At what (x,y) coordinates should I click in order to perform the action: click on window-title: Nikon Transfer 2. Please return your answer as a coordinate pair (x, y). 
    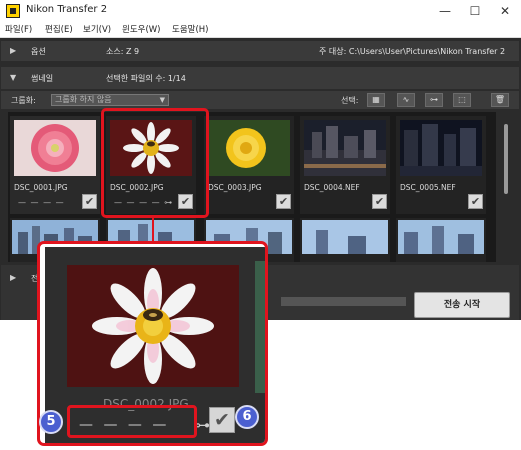
    Looking at the image, I should click on (67, 9).